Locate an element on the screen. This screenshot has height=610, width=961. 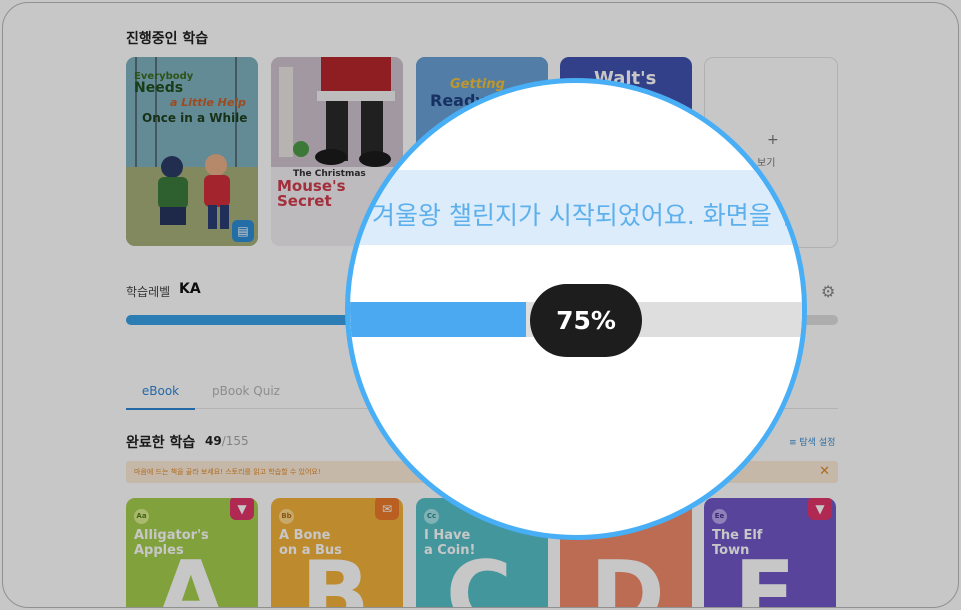
magnified-progress-fill is located at coordinates (438, 319).